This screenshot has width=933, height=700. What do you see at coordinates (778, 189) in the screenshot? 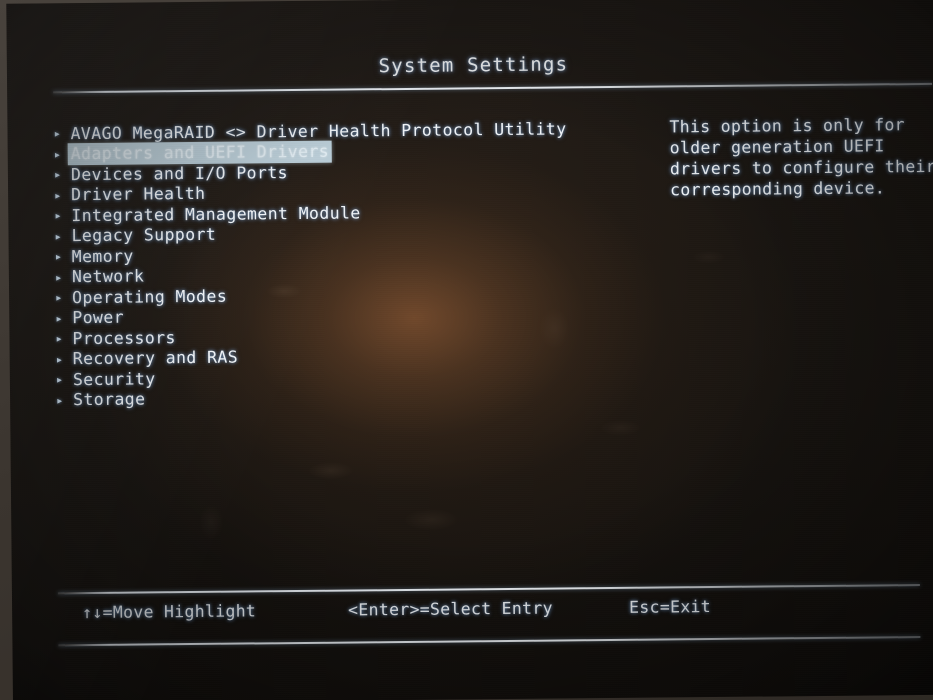
I see `help-text-line: corresponding device.` at bounding box center [778, 189].